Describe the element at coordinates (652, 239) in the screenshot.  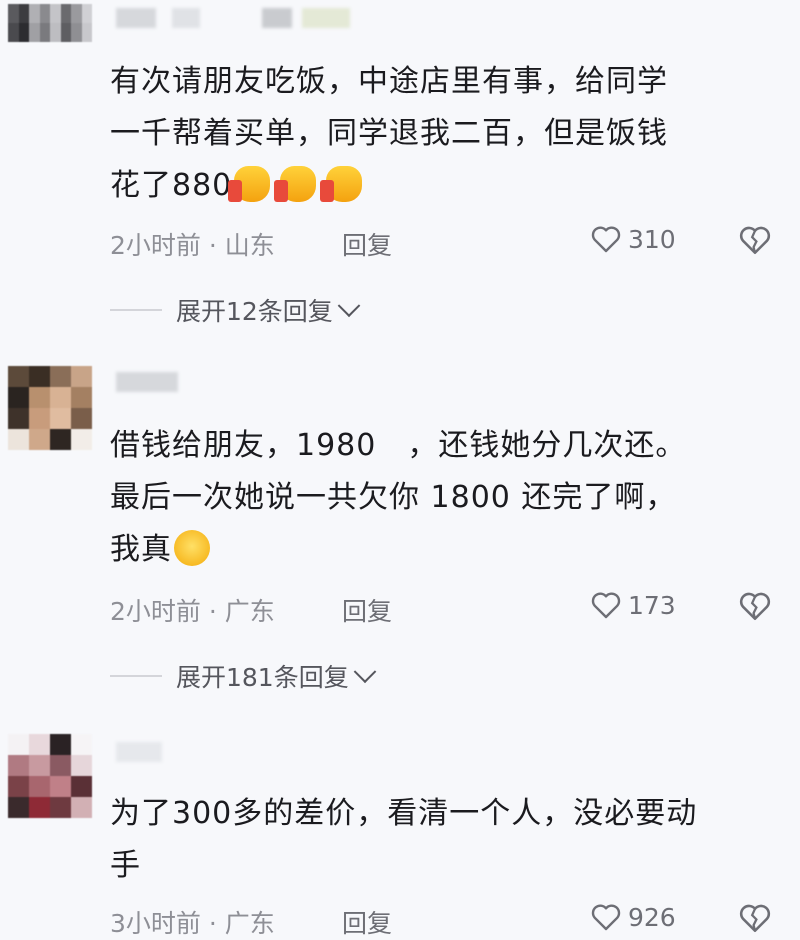
I see `like-count: 310` at that location.